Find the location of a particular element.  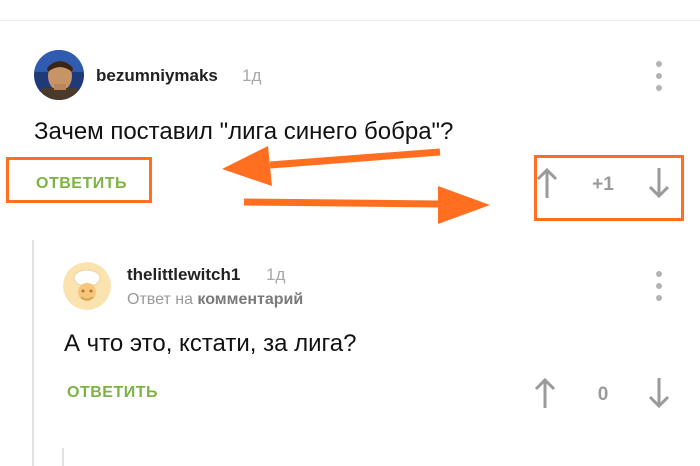

thread-line-nested is located at coordinates (63, 457).